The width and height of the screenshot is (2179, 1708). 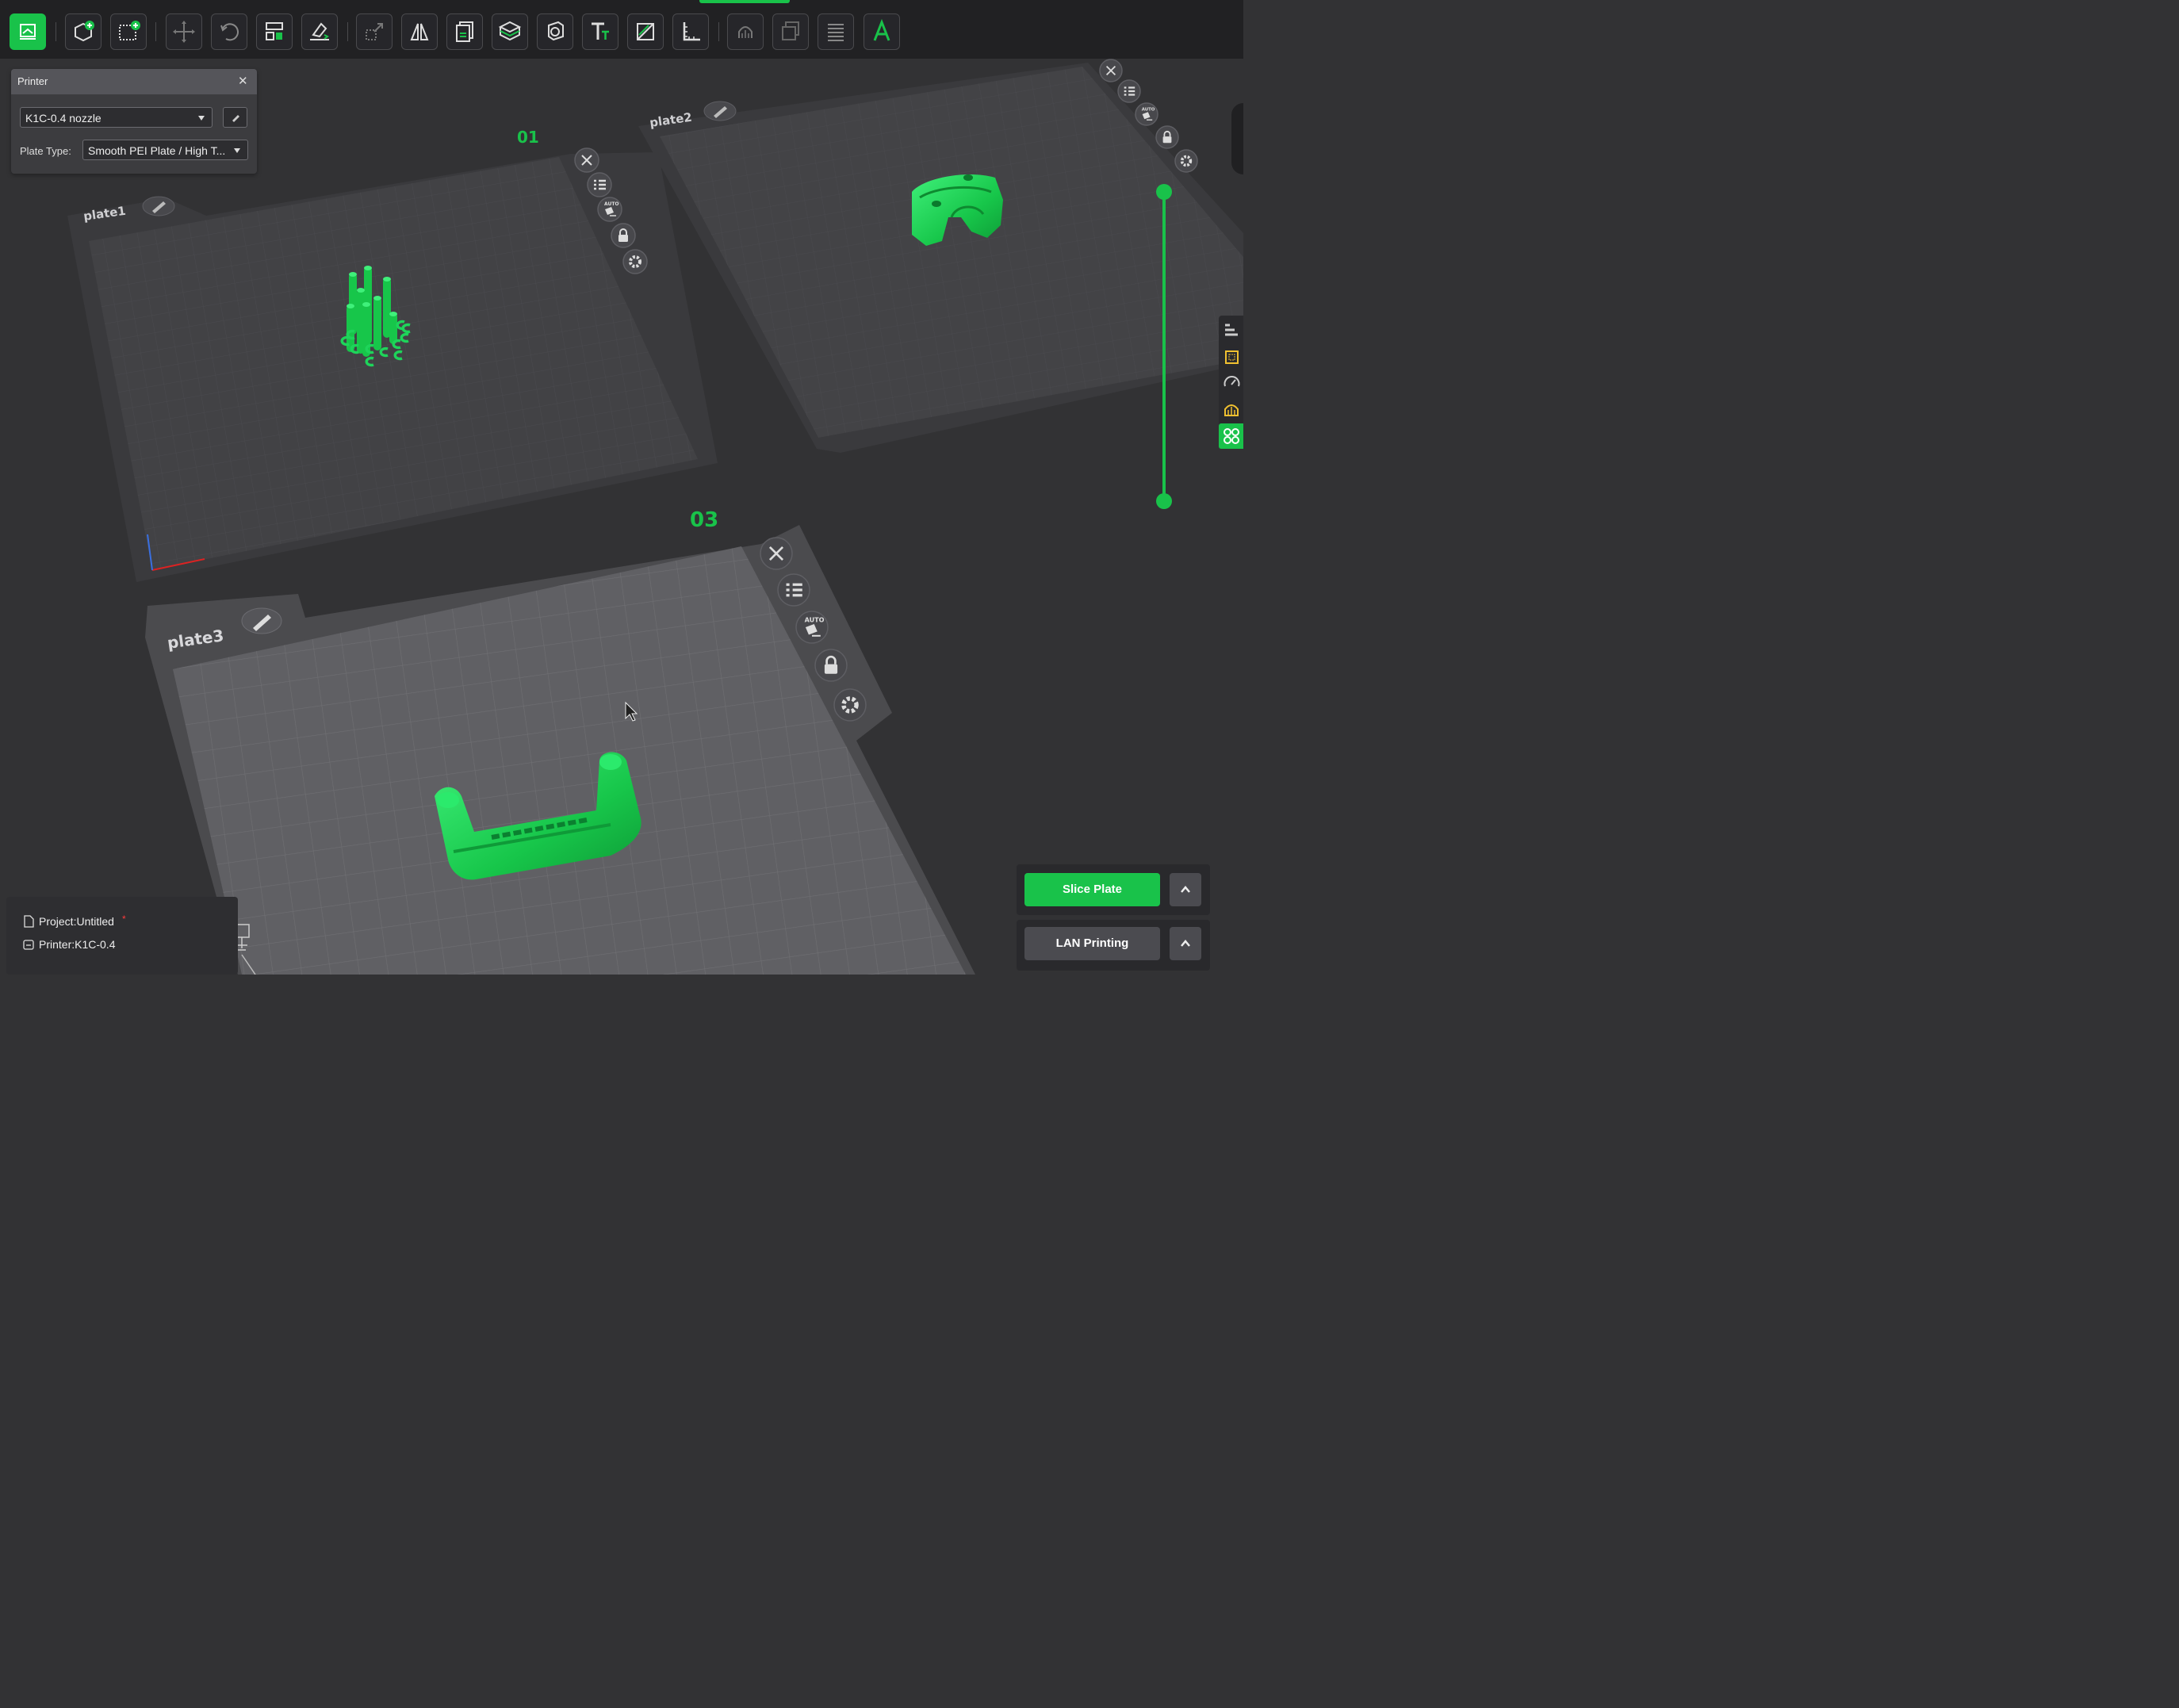 I want to click on measure-icon, so click(x=691, y=31).